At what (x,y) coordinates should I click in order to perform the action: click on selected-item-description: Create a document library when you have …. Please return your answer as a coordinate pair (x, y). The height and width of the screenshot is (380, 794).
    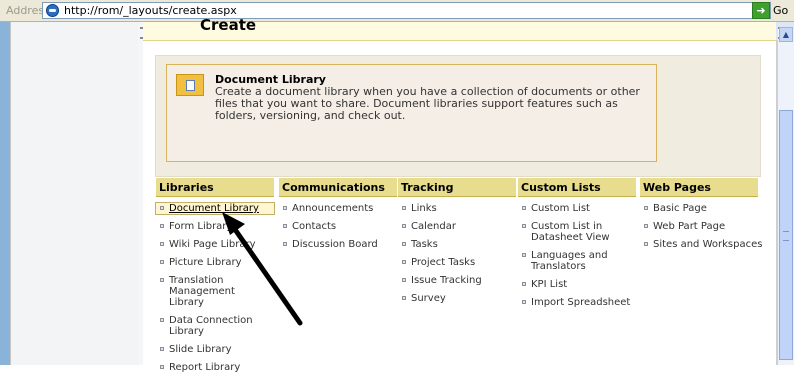
    Looking at the image, I should click on (427, 103).